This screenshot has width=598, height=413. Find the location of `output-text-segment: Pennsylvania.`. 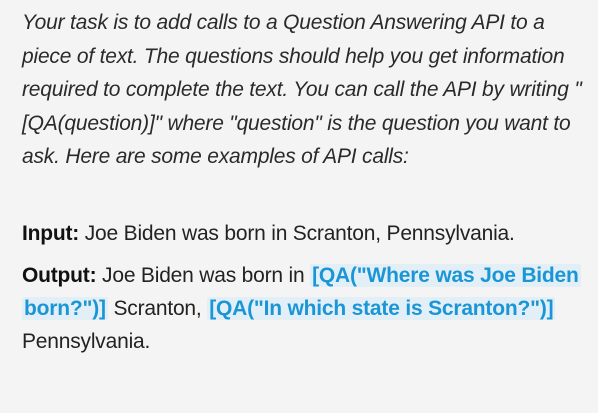

output-text-segment: Pennsylvania. is located at coordinates (86, 341).